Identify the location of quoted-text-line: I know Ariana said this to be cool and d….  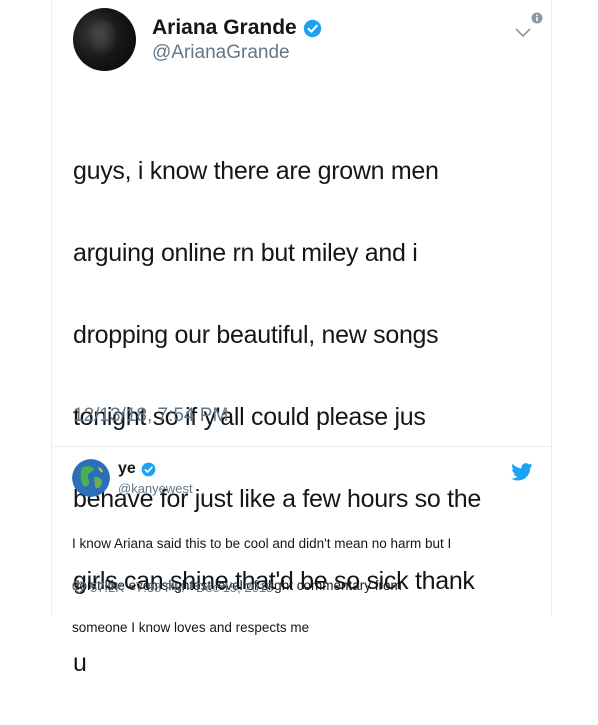
(262, 543).